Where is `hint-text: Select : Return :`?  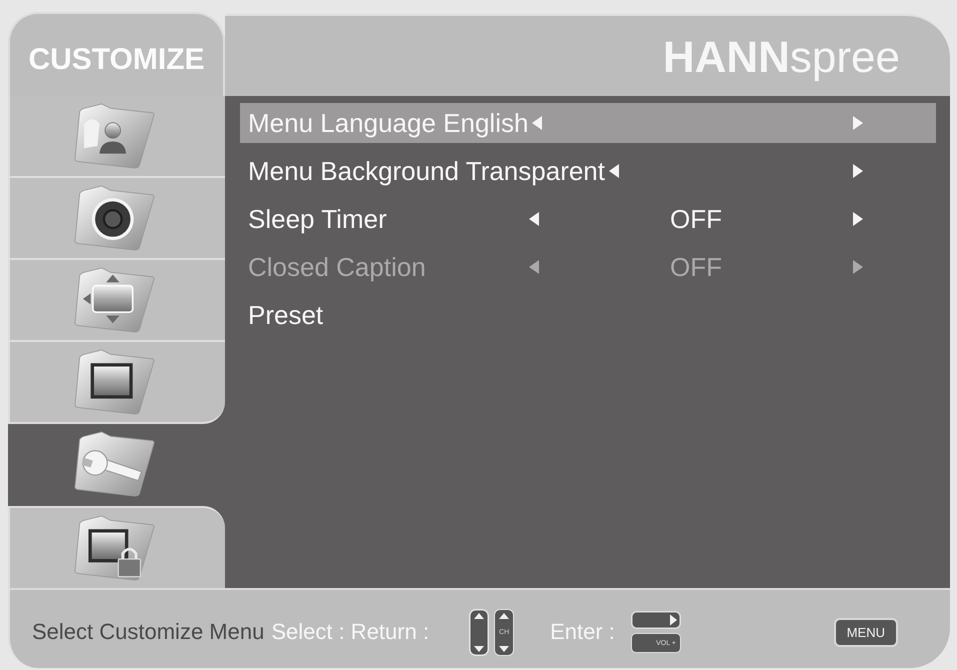
hint-text: Select : Return : is located at coordinates (350, 632).